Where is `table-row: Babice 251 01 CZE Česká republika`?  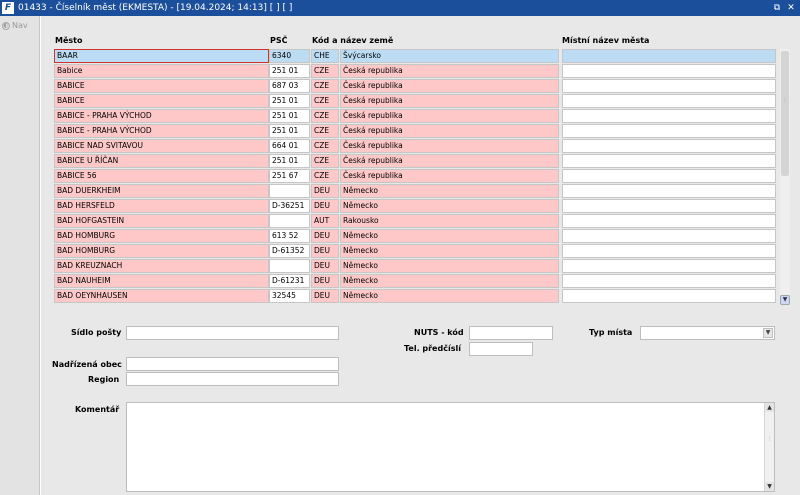
table-row: Babice 251 01 CZE Česká republika is located at coordinates (416, 71).